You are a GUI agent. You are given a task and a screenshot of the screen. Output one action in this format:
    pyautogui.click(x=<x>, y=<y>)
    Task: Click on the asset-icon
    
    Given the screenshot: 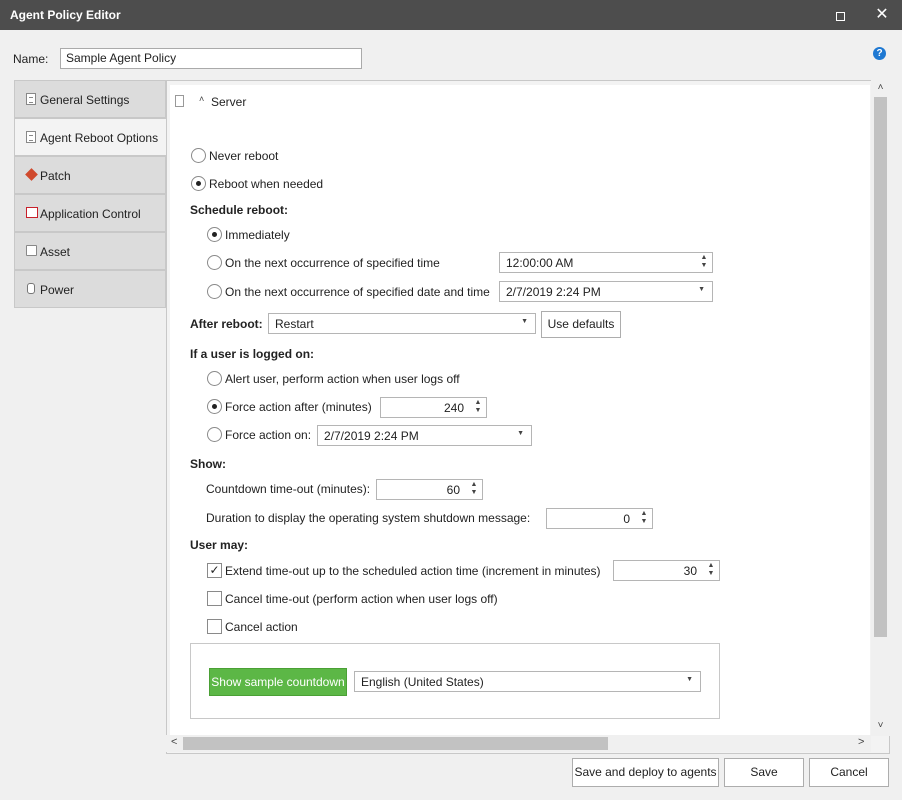 What is the action you would take?
    pyautogui.click(x=31, y=250)
    